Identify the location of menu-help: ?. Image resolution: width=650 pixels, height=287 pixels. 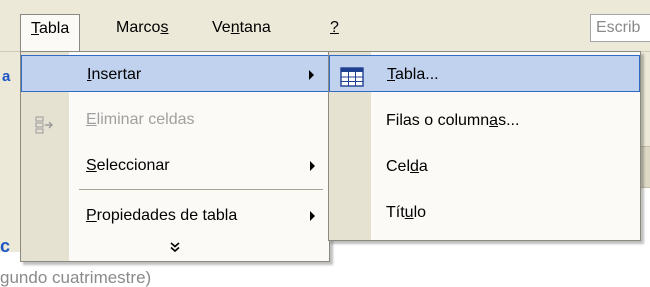
(334, 28).